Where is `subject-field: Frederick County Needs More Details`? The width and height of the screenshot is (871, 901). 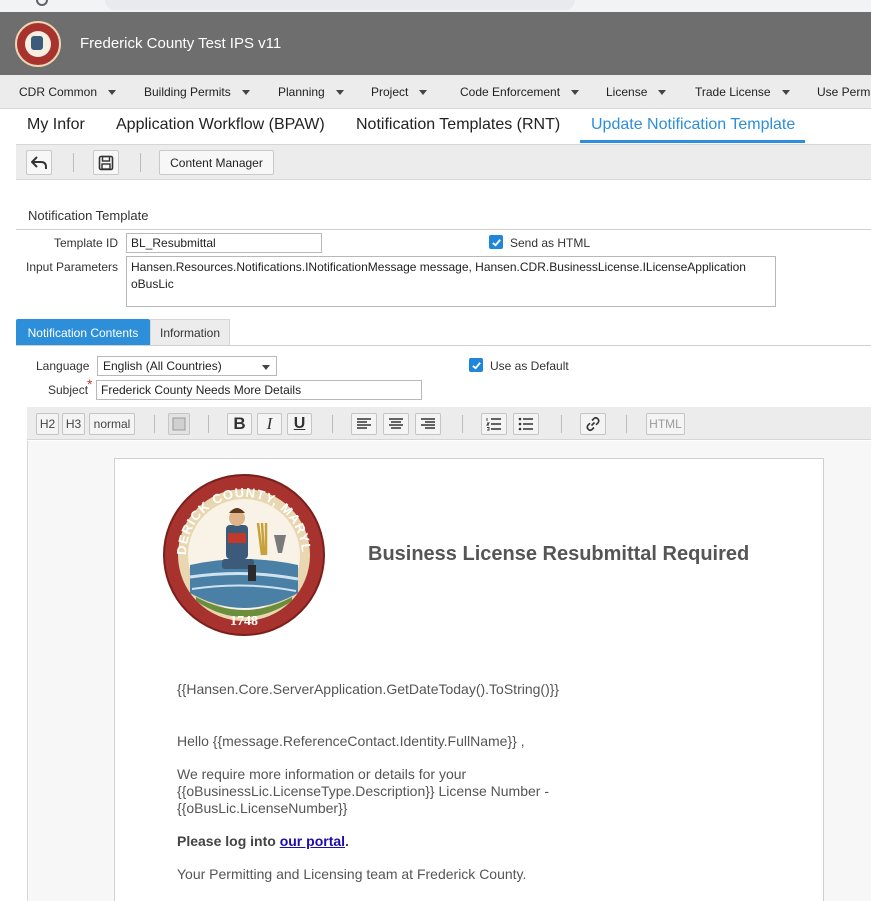 subject-field: Frederick County Needs More Details is located at coordinates (259, 390).